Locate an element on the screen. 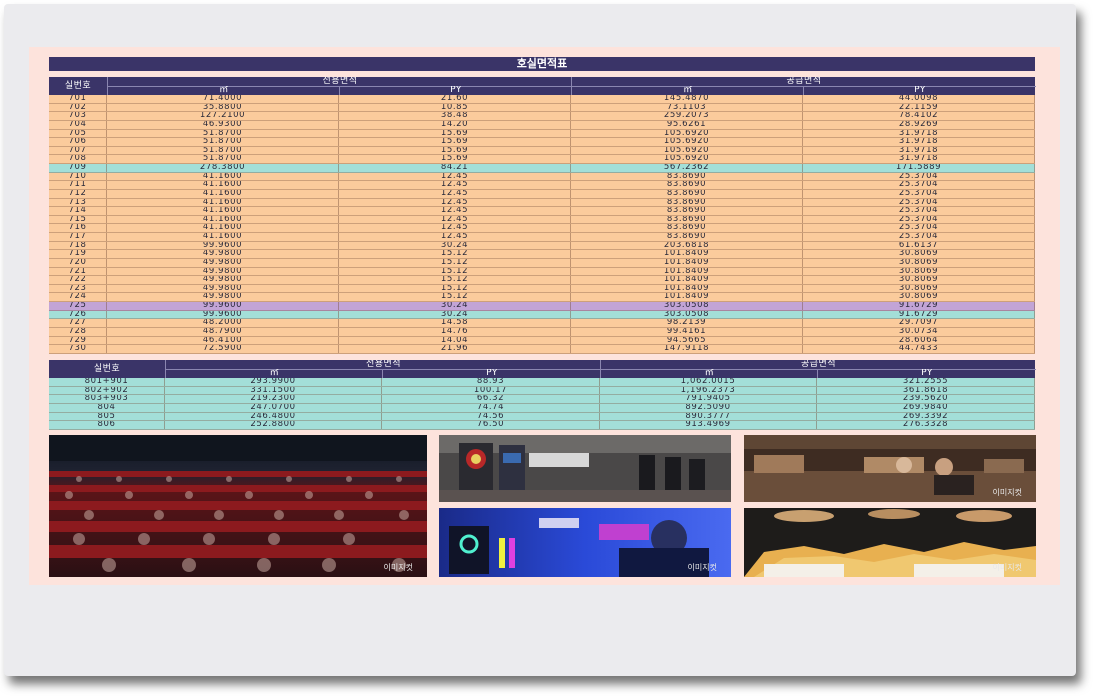 The height and width of the screenshot is (700, 1100). table-cell-s-m2: 259.2073 is located at coordinates (687, 116).